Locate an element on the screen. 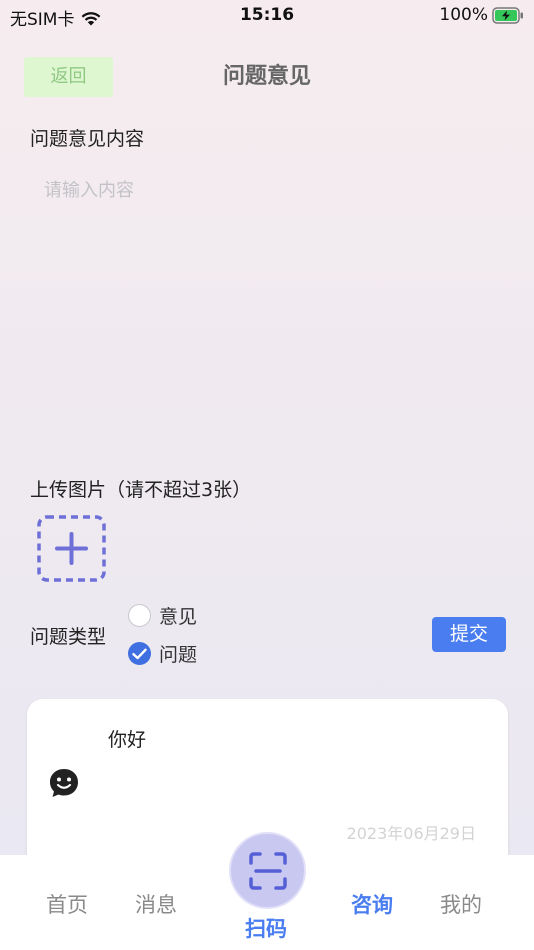 This screenshot has height=950, width=534. tab-home: 首页 is located at coordinates (67, 904).